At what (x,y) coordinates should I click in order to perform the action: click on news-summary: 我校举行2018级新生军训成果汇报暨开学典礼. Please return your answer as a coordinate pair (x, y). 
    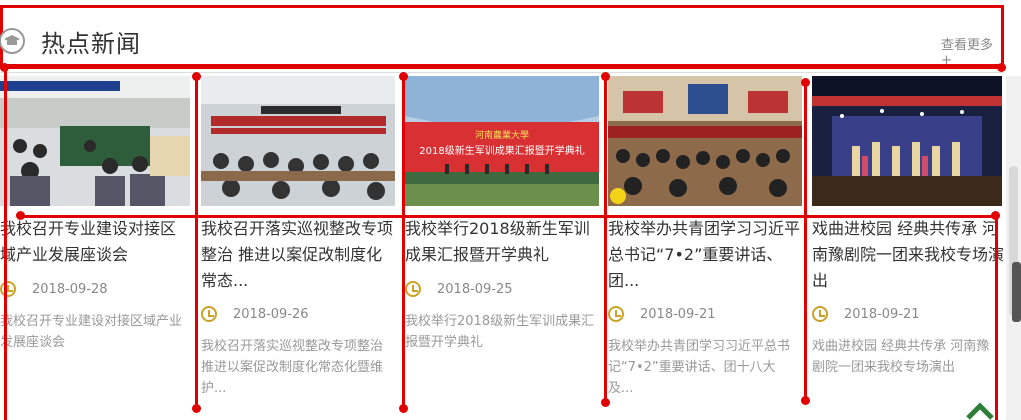
    Looking at the image, I should click on (500, 332).